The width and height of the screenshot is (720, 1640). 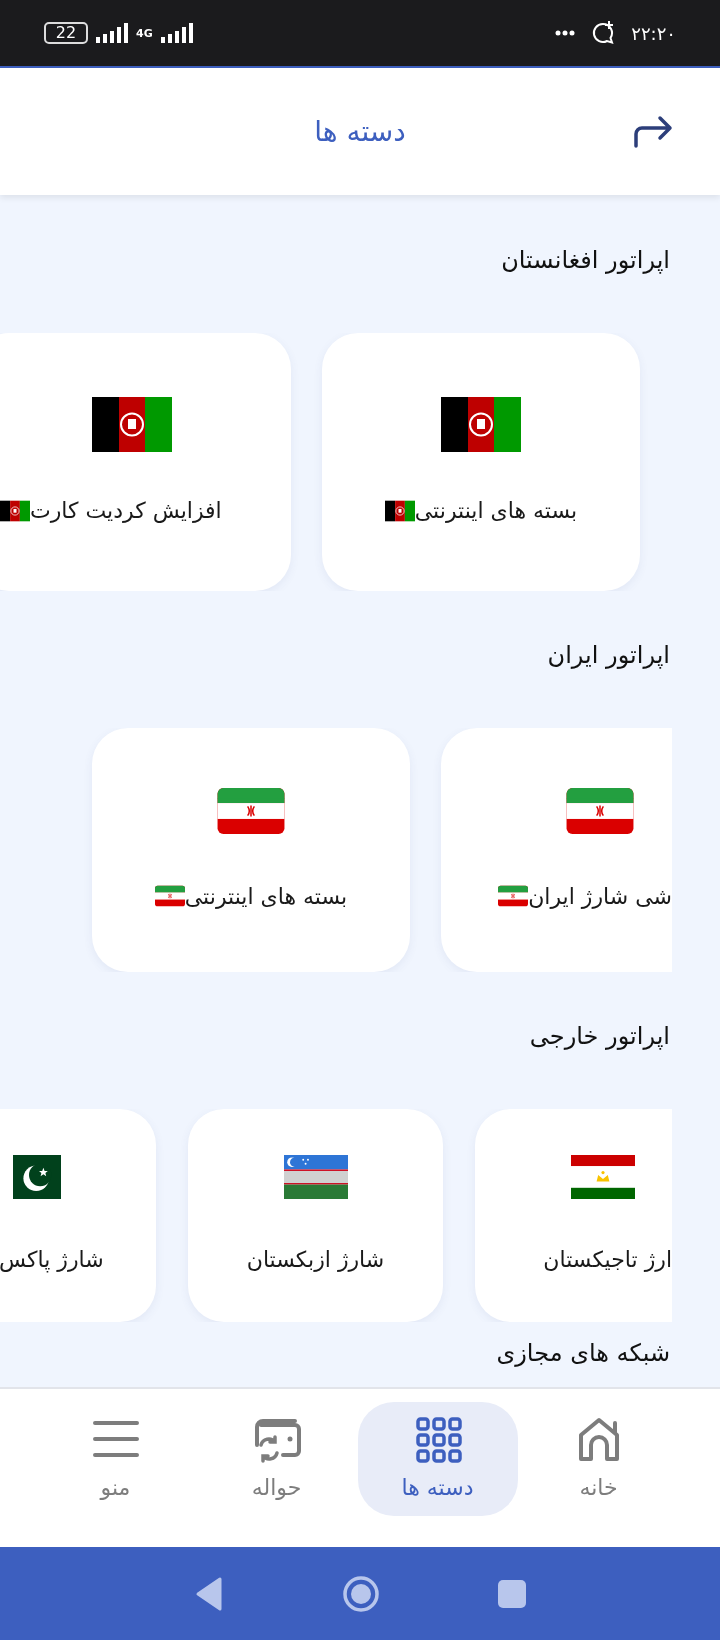 What do you see at coordinates (603, 33) in the screenshot?
I see `chat-icon` at bounding box center [603, 33].